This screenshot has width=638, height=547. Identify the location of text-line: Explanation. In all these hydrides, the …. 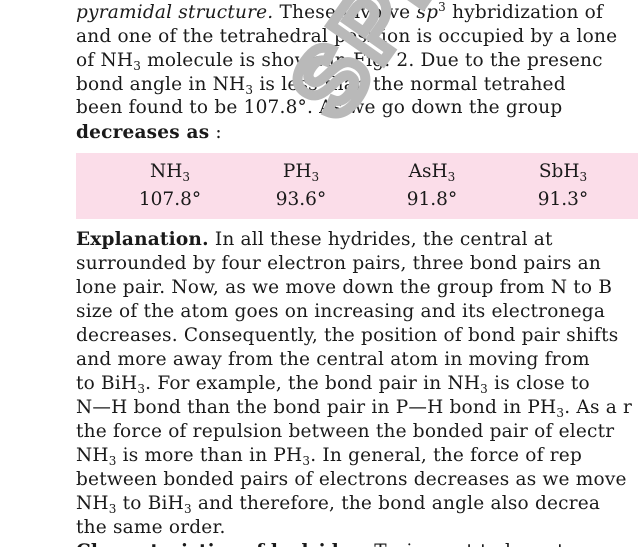
(314, 239).